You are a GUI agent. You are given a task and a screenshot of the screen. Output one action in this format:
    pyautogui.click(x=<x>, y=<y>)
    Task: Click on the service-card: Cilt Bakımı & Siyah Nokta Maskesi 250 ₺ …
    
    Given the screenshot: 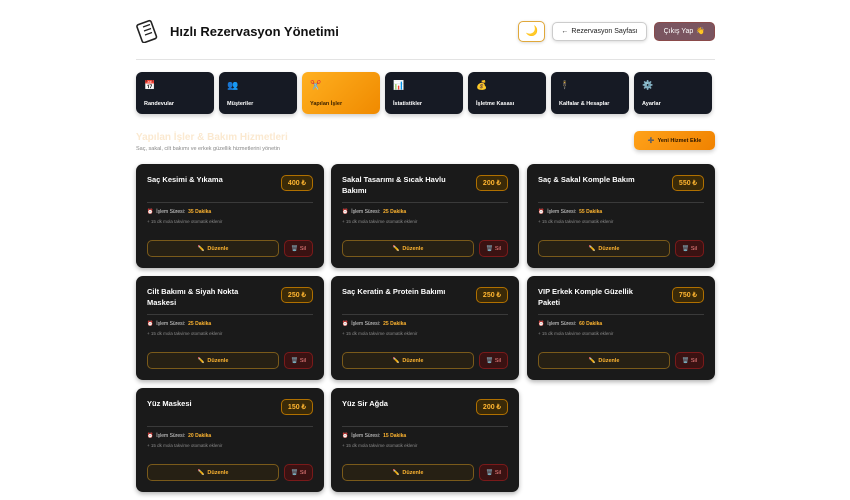 What is the action you would take?
    pyautogui.click(x=230, y=328)
    